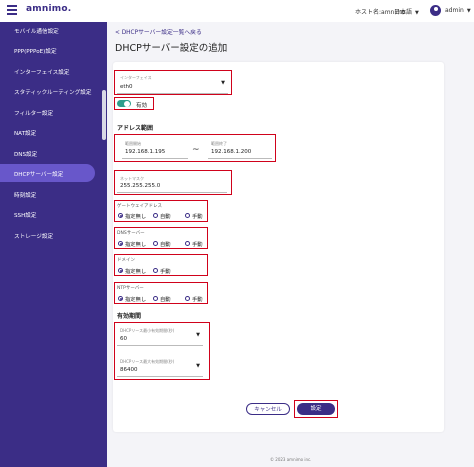 The width and height of the screenshot is (474, 467). What do you see at coordinates (291, 459) in the screenshot?
I see `copyright-footer: © 2023 amnimo inc.` at bounding box center [291, 459].